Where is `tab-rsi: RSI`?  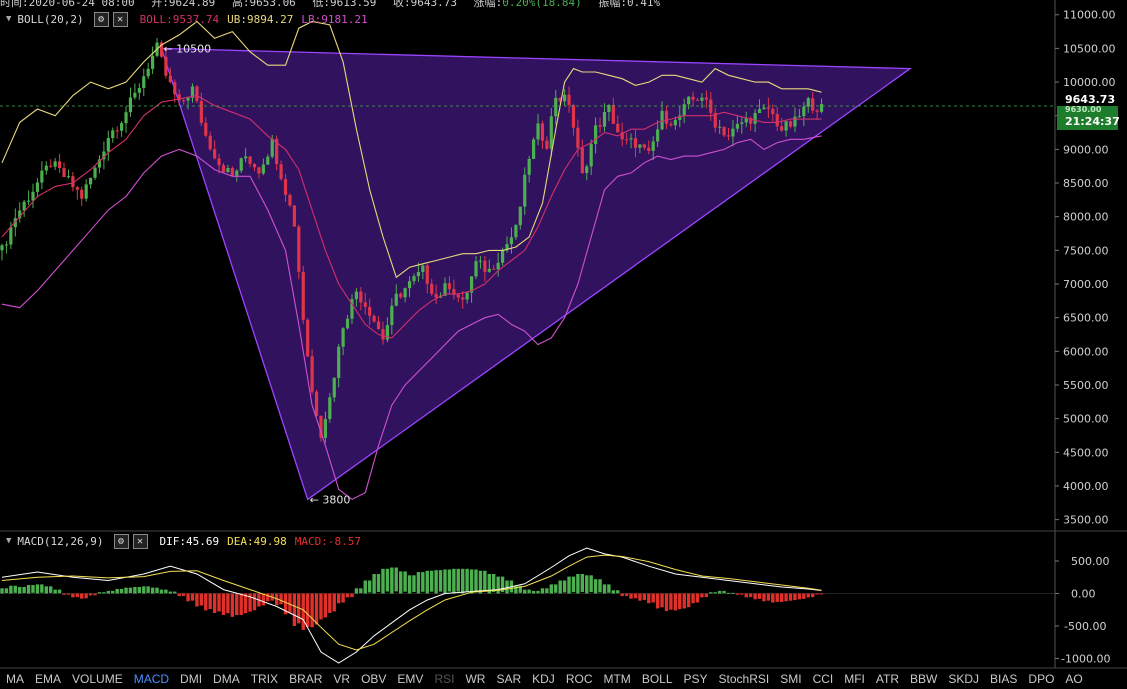 tab-rsi: RSI is located at coordinates (444, 679).